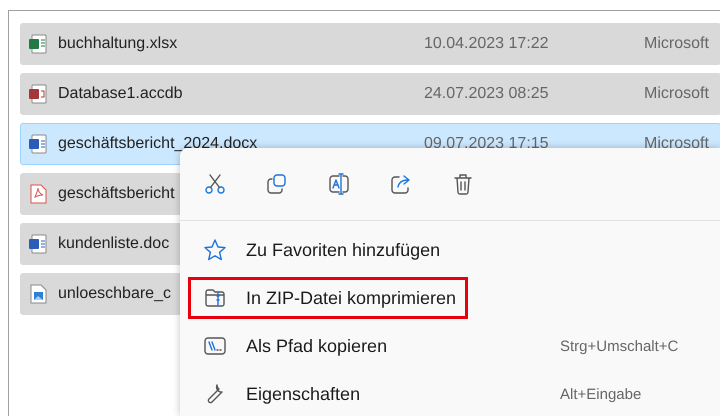 The height and width of the screenshot is (416, 720). What do you see at coordinates (619, 346) in the screenshot?
I see `shortcut-label: Strg+Umschalt+C` at bounding box center [619, 346].